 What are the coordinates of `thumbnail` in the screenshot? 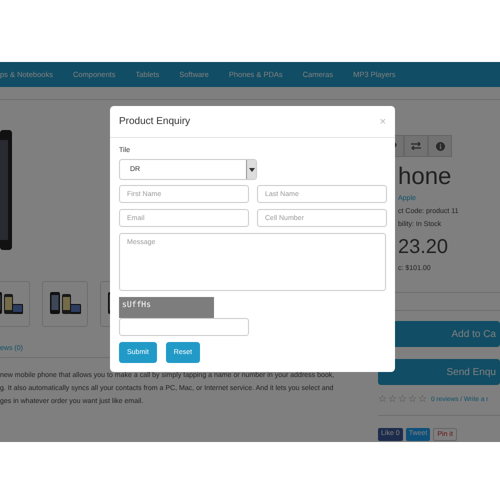 It's located at (65, 304).